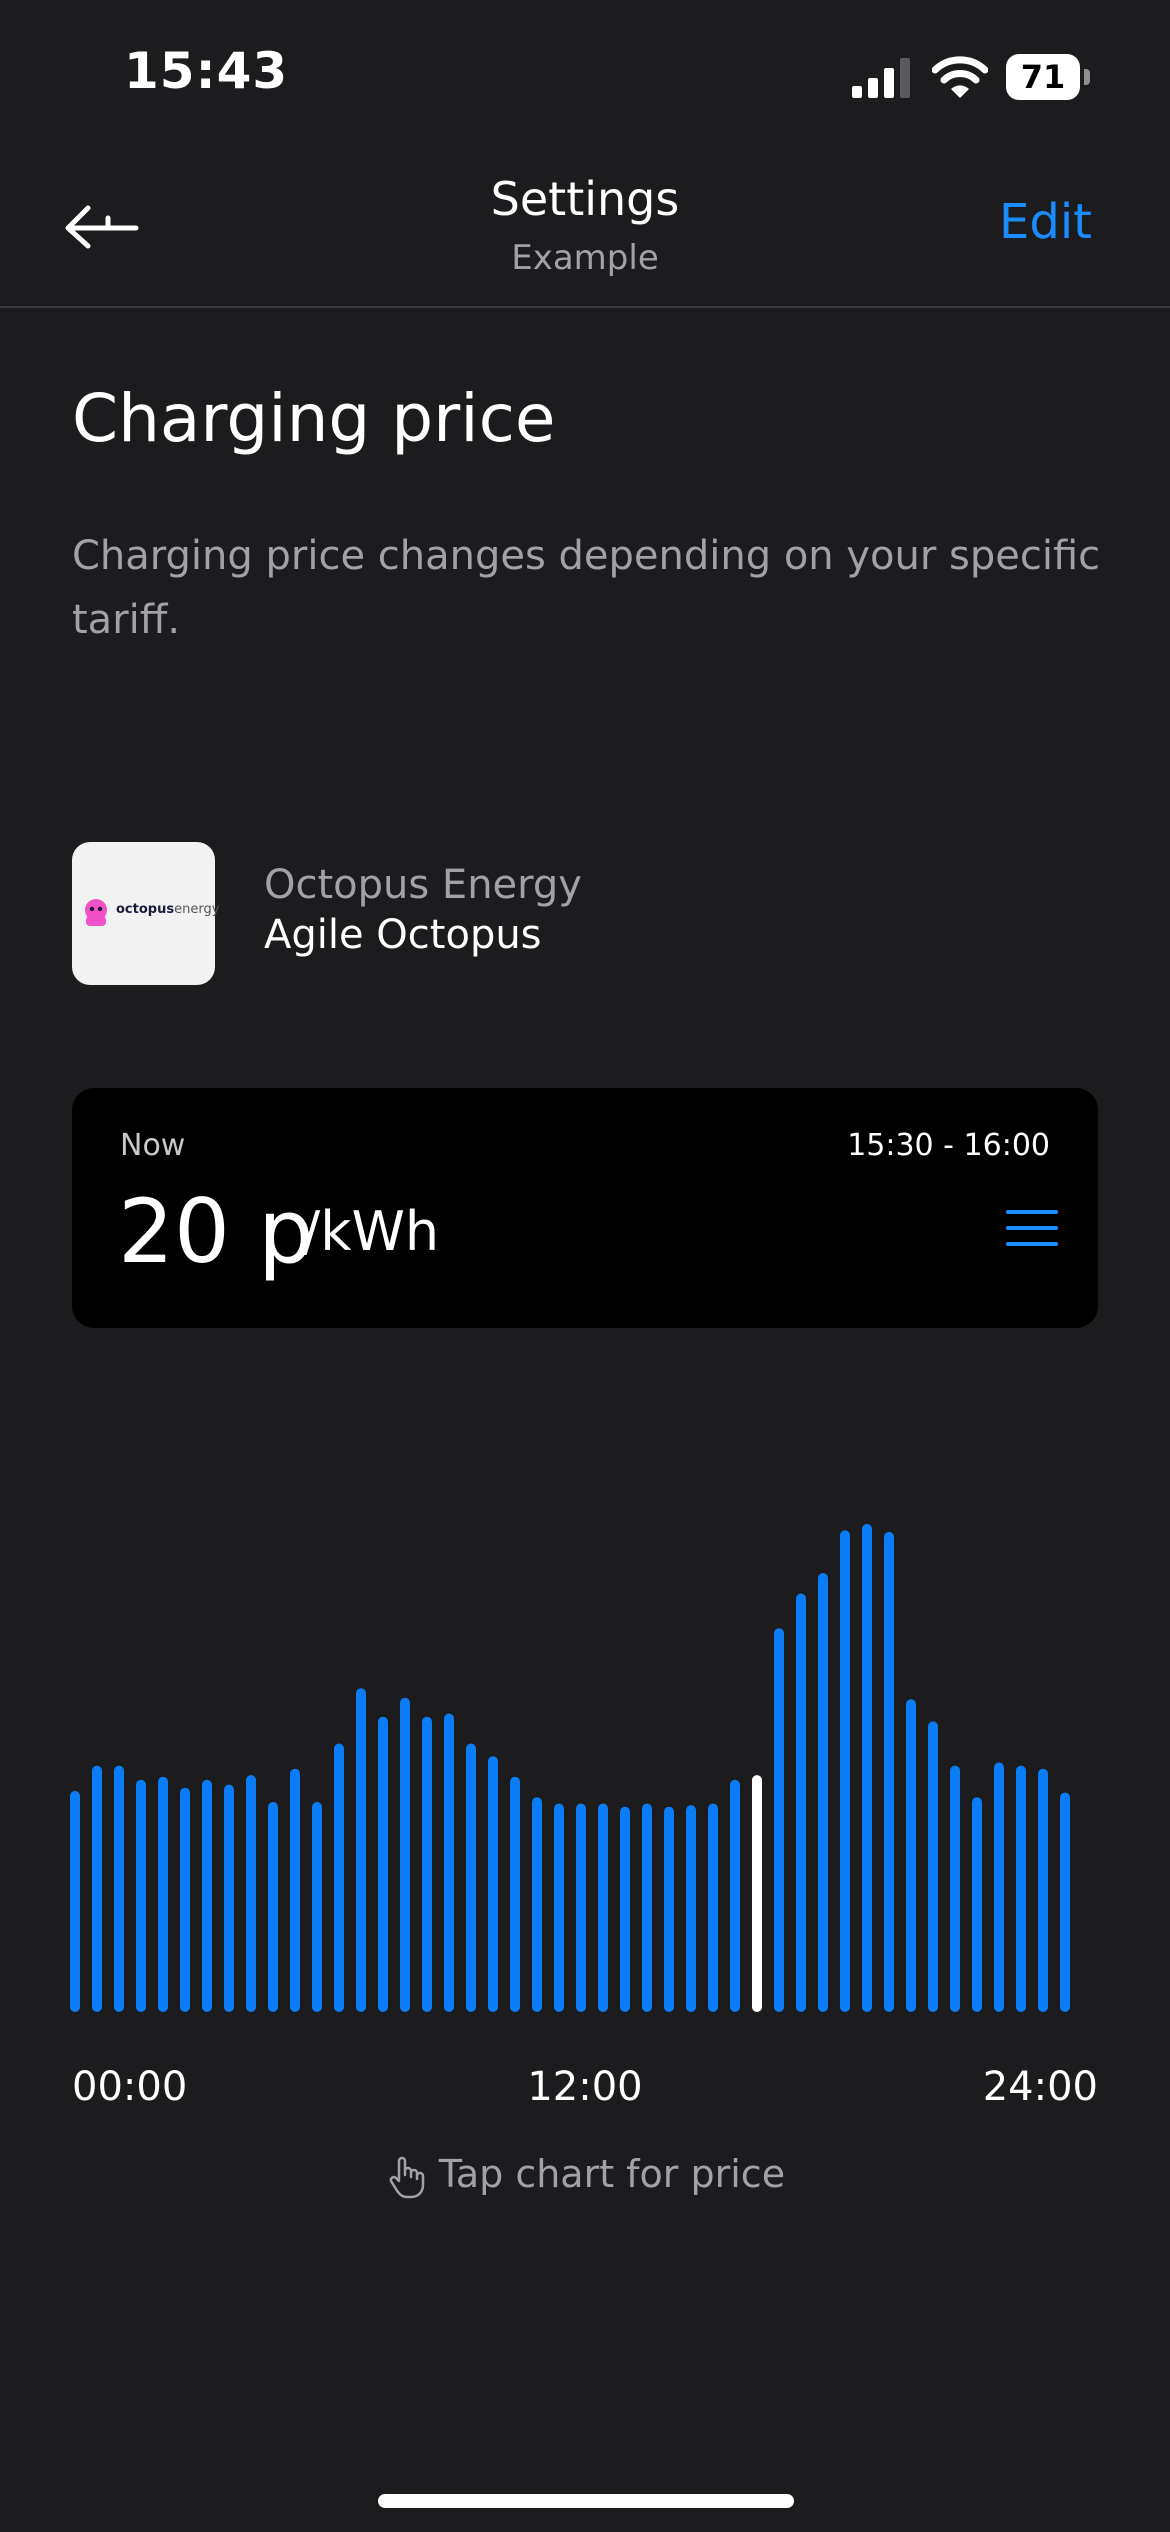  What do you see at coordinates (585, 1208) in the screenshot?
I see `current-price-card: Now 15:30 - 16:00 20 p /kWh` at bounding box center [585, 1208].